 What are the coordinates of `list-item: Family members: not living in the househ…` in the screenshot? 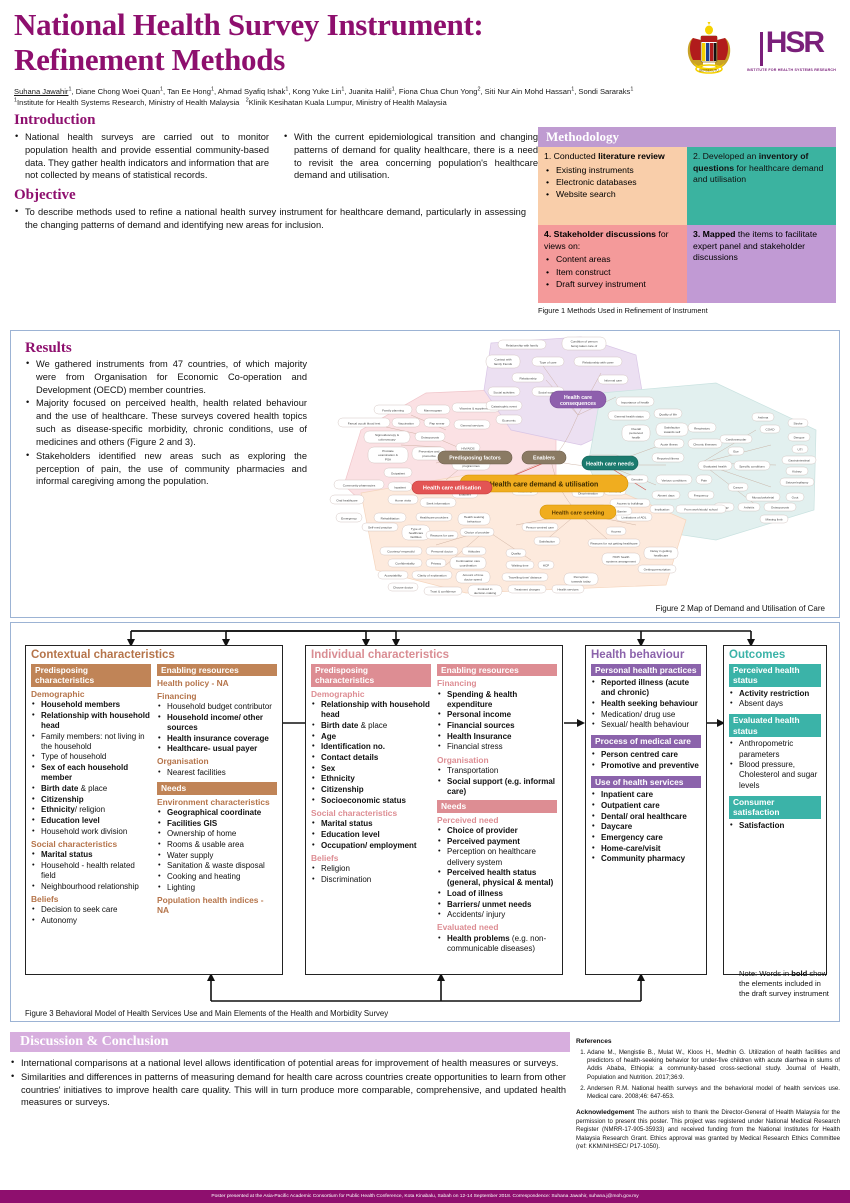 It's located at (91, 741).